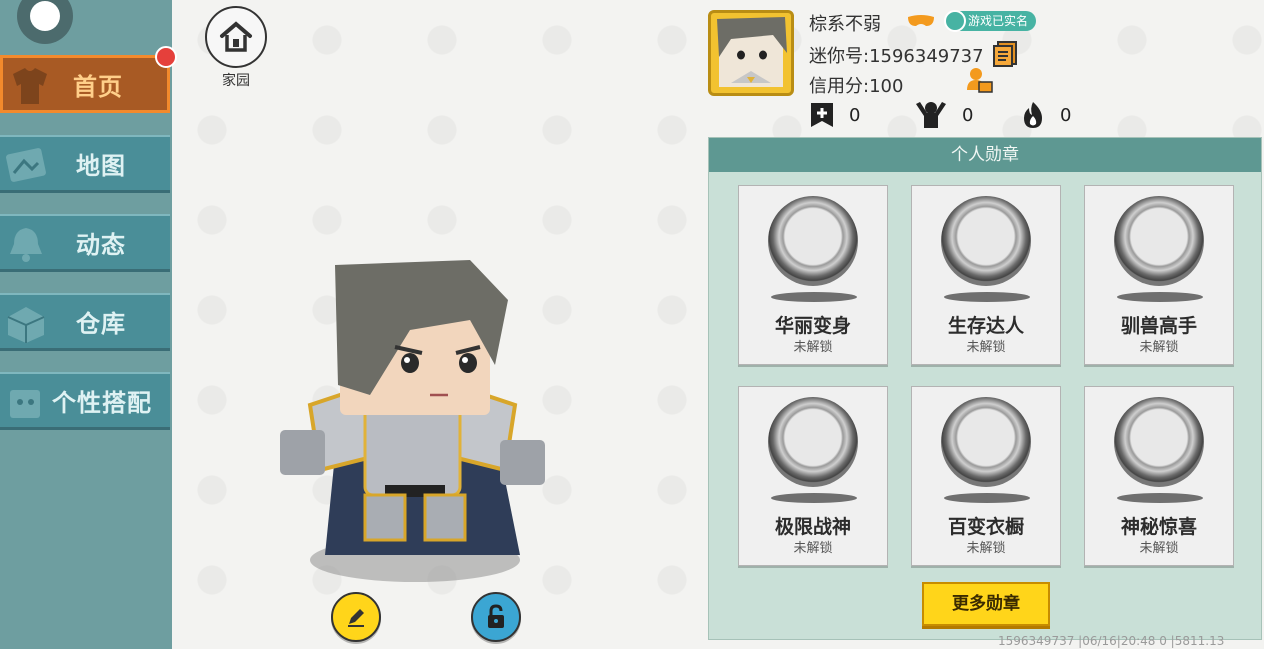 The image size is (1264, 649). I want to click on shirt-icon, so click(30, 86).